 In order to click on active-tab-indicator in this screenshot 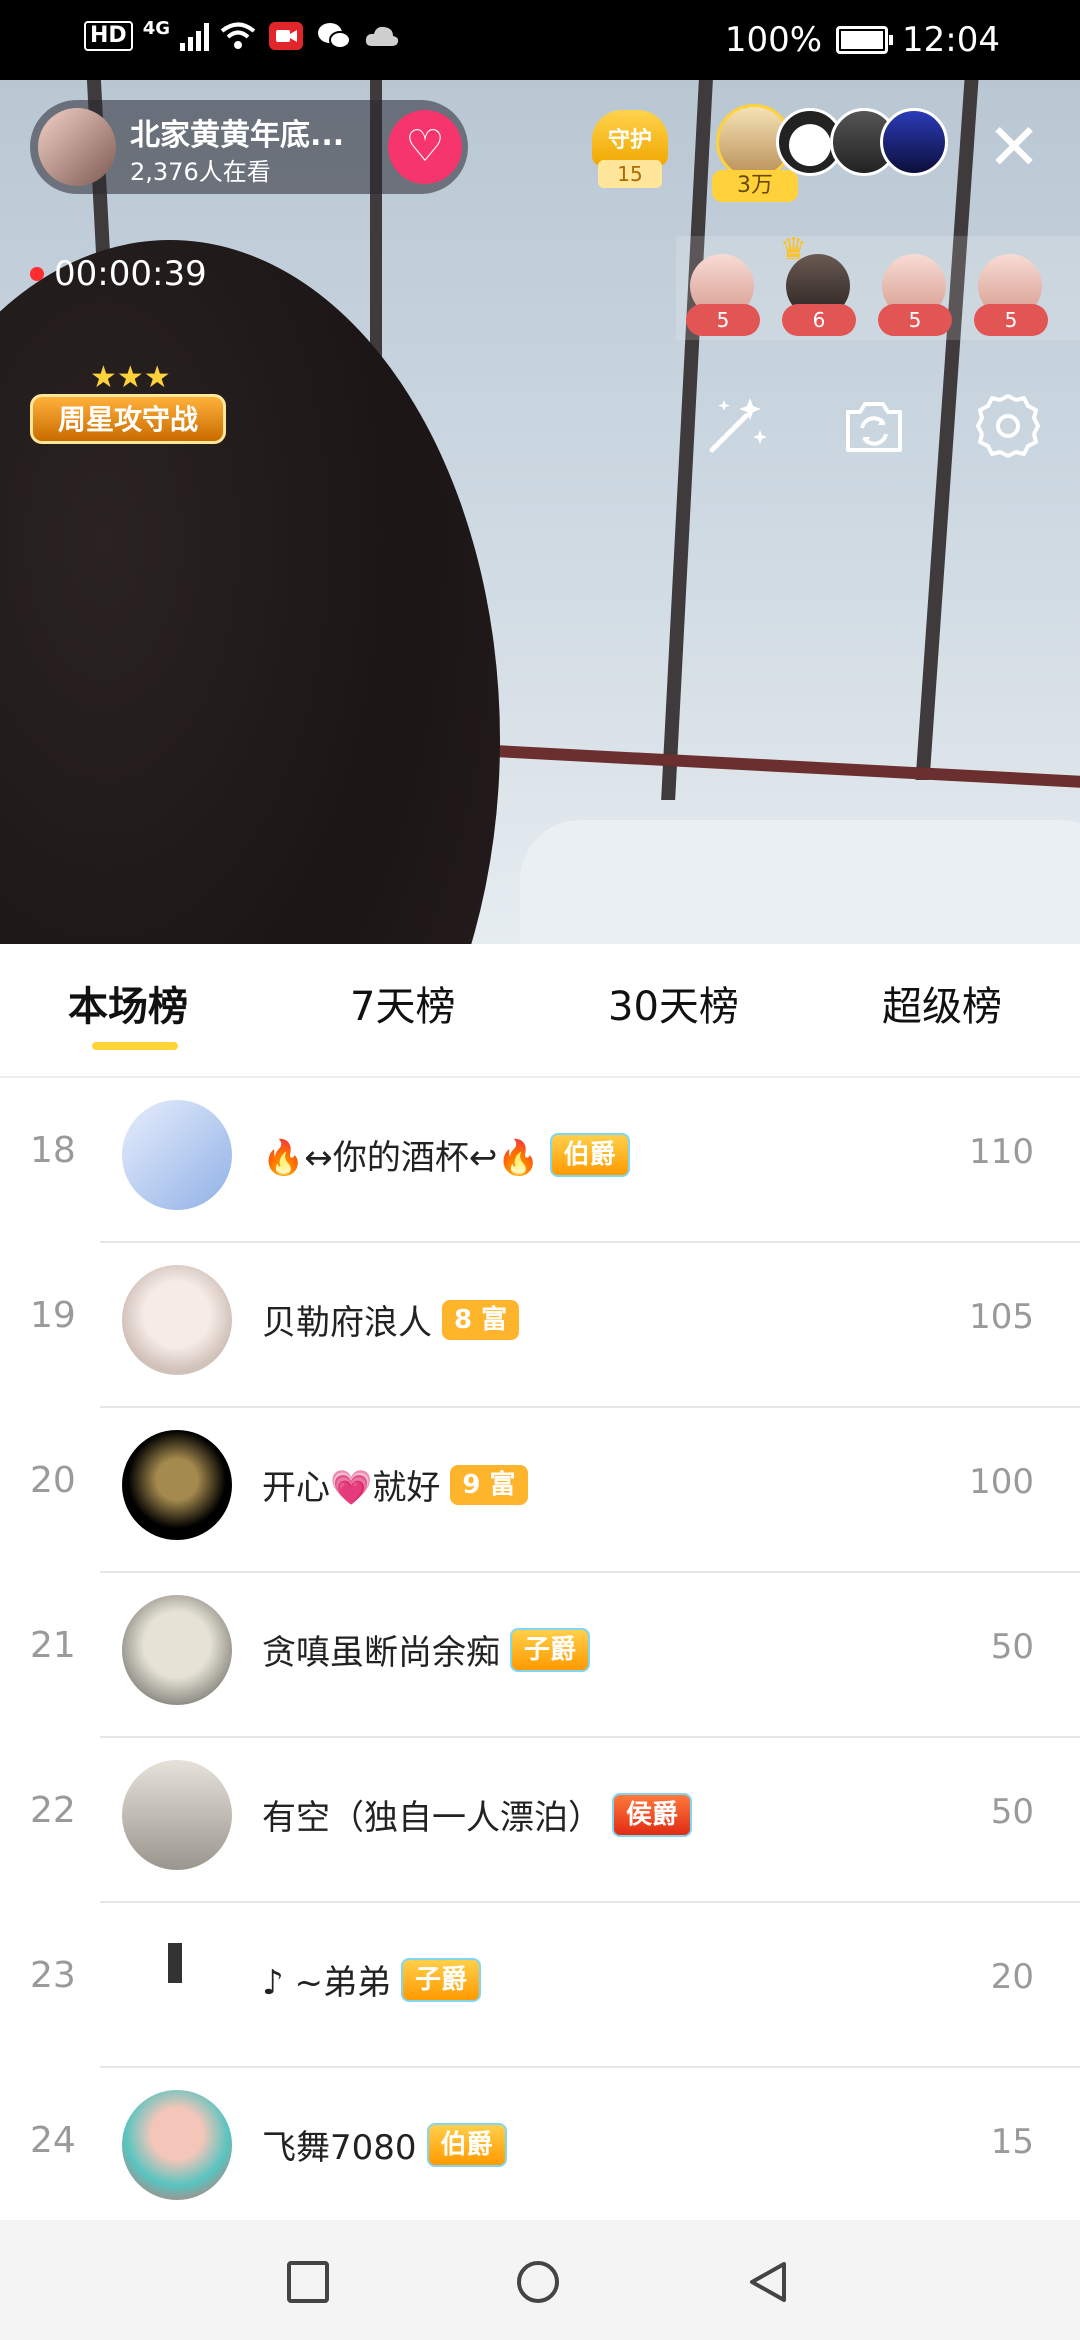, I will do `click(135, 1046)`.